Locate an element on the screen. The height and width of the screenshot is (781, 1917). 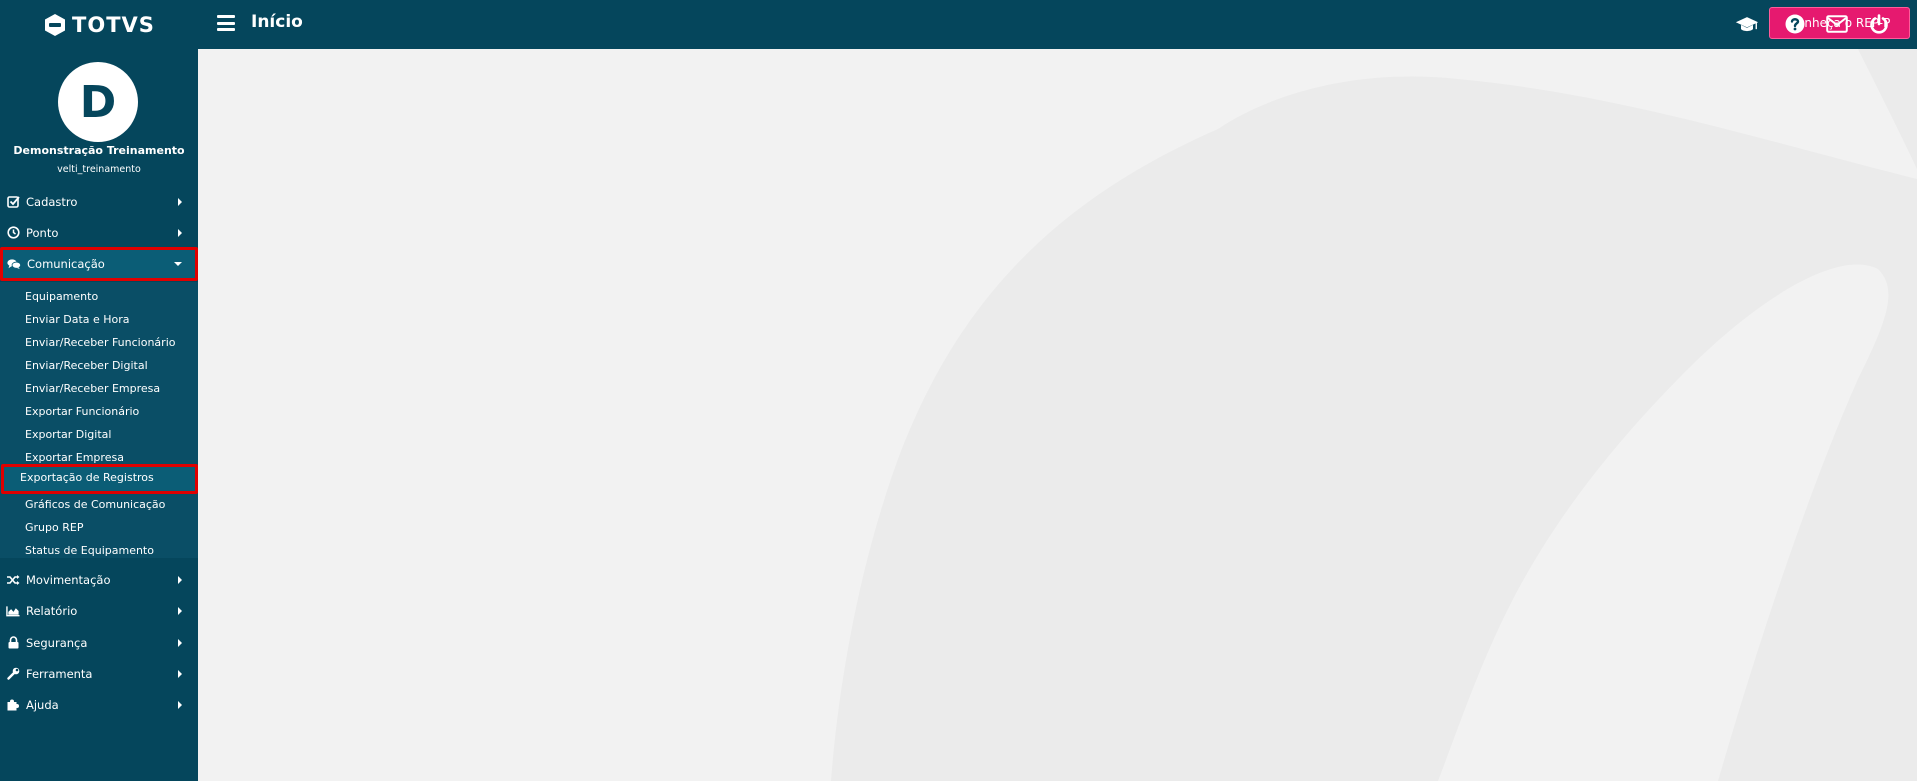
caret-down-icon is located at coordinates (178, 264).